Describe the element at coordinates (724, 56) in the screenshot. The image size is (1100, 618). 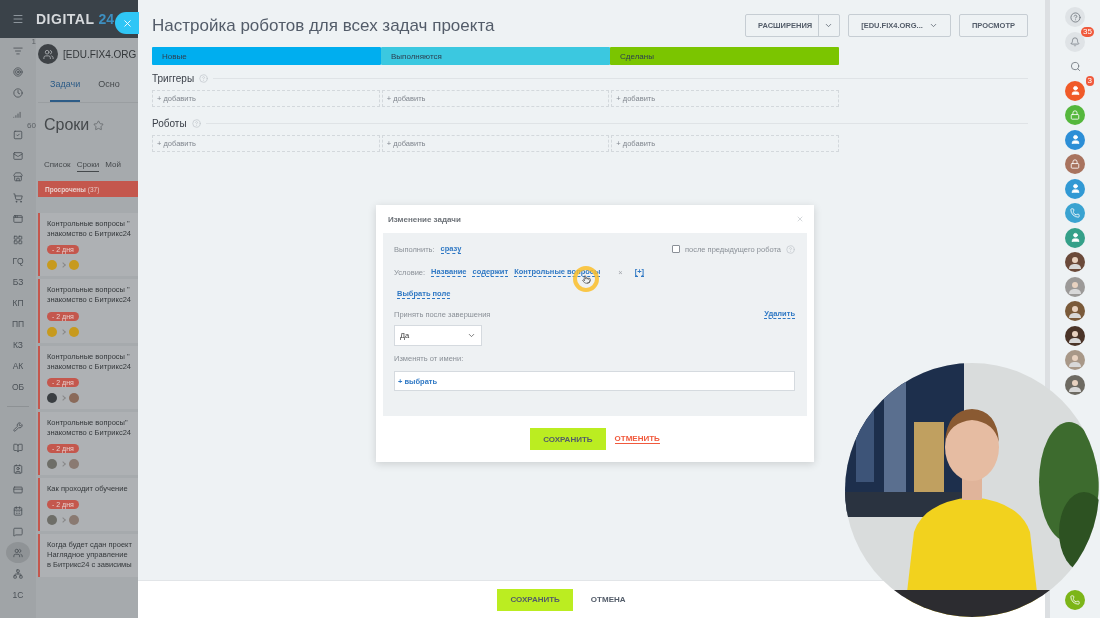
I see `stage: Сделаны` at that location.